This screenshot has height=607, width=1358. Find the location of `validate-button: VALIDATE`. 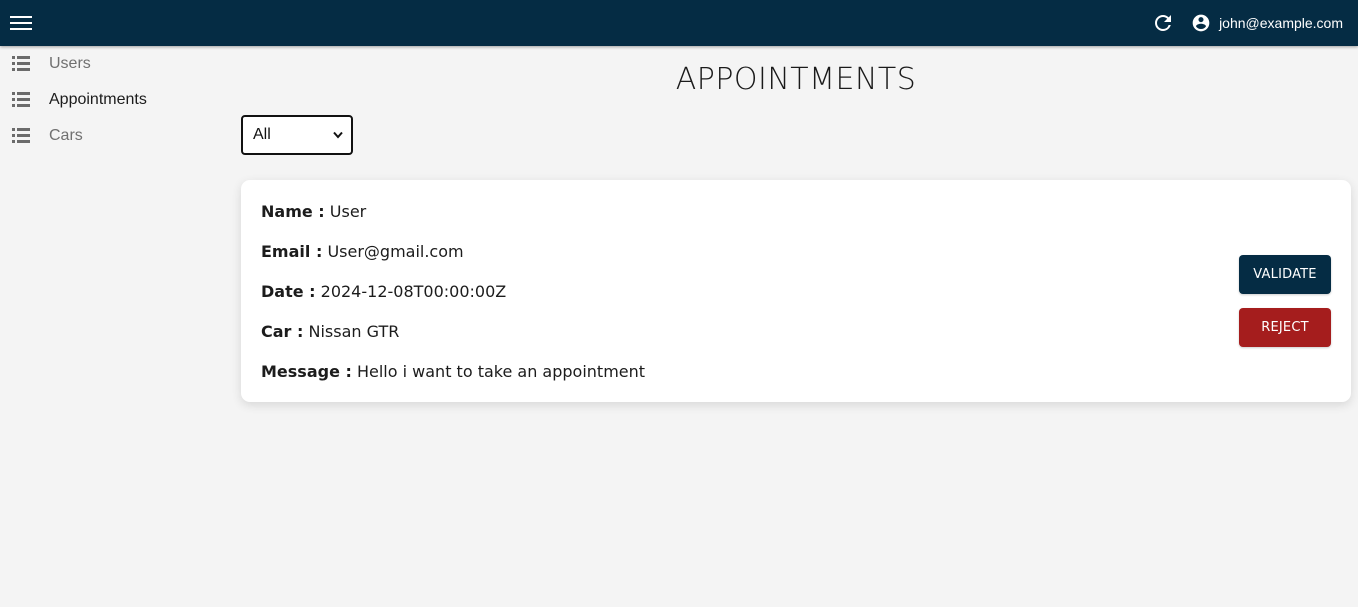

validate-button: VALIDATE is located at coordinates (1285, 274).